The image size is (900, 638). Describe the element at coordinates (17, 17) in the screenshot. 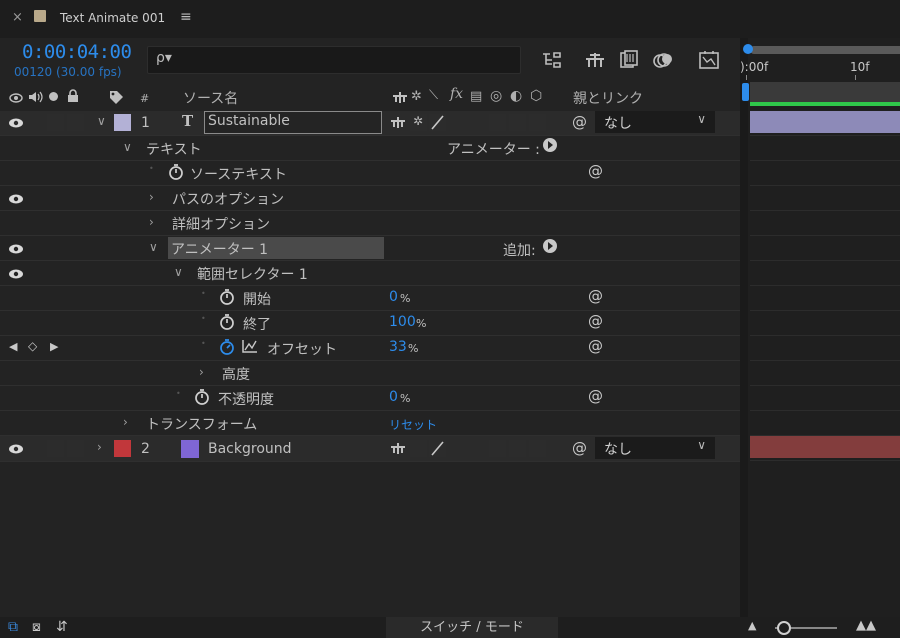

I see `close-tab-button: ×` at that location.